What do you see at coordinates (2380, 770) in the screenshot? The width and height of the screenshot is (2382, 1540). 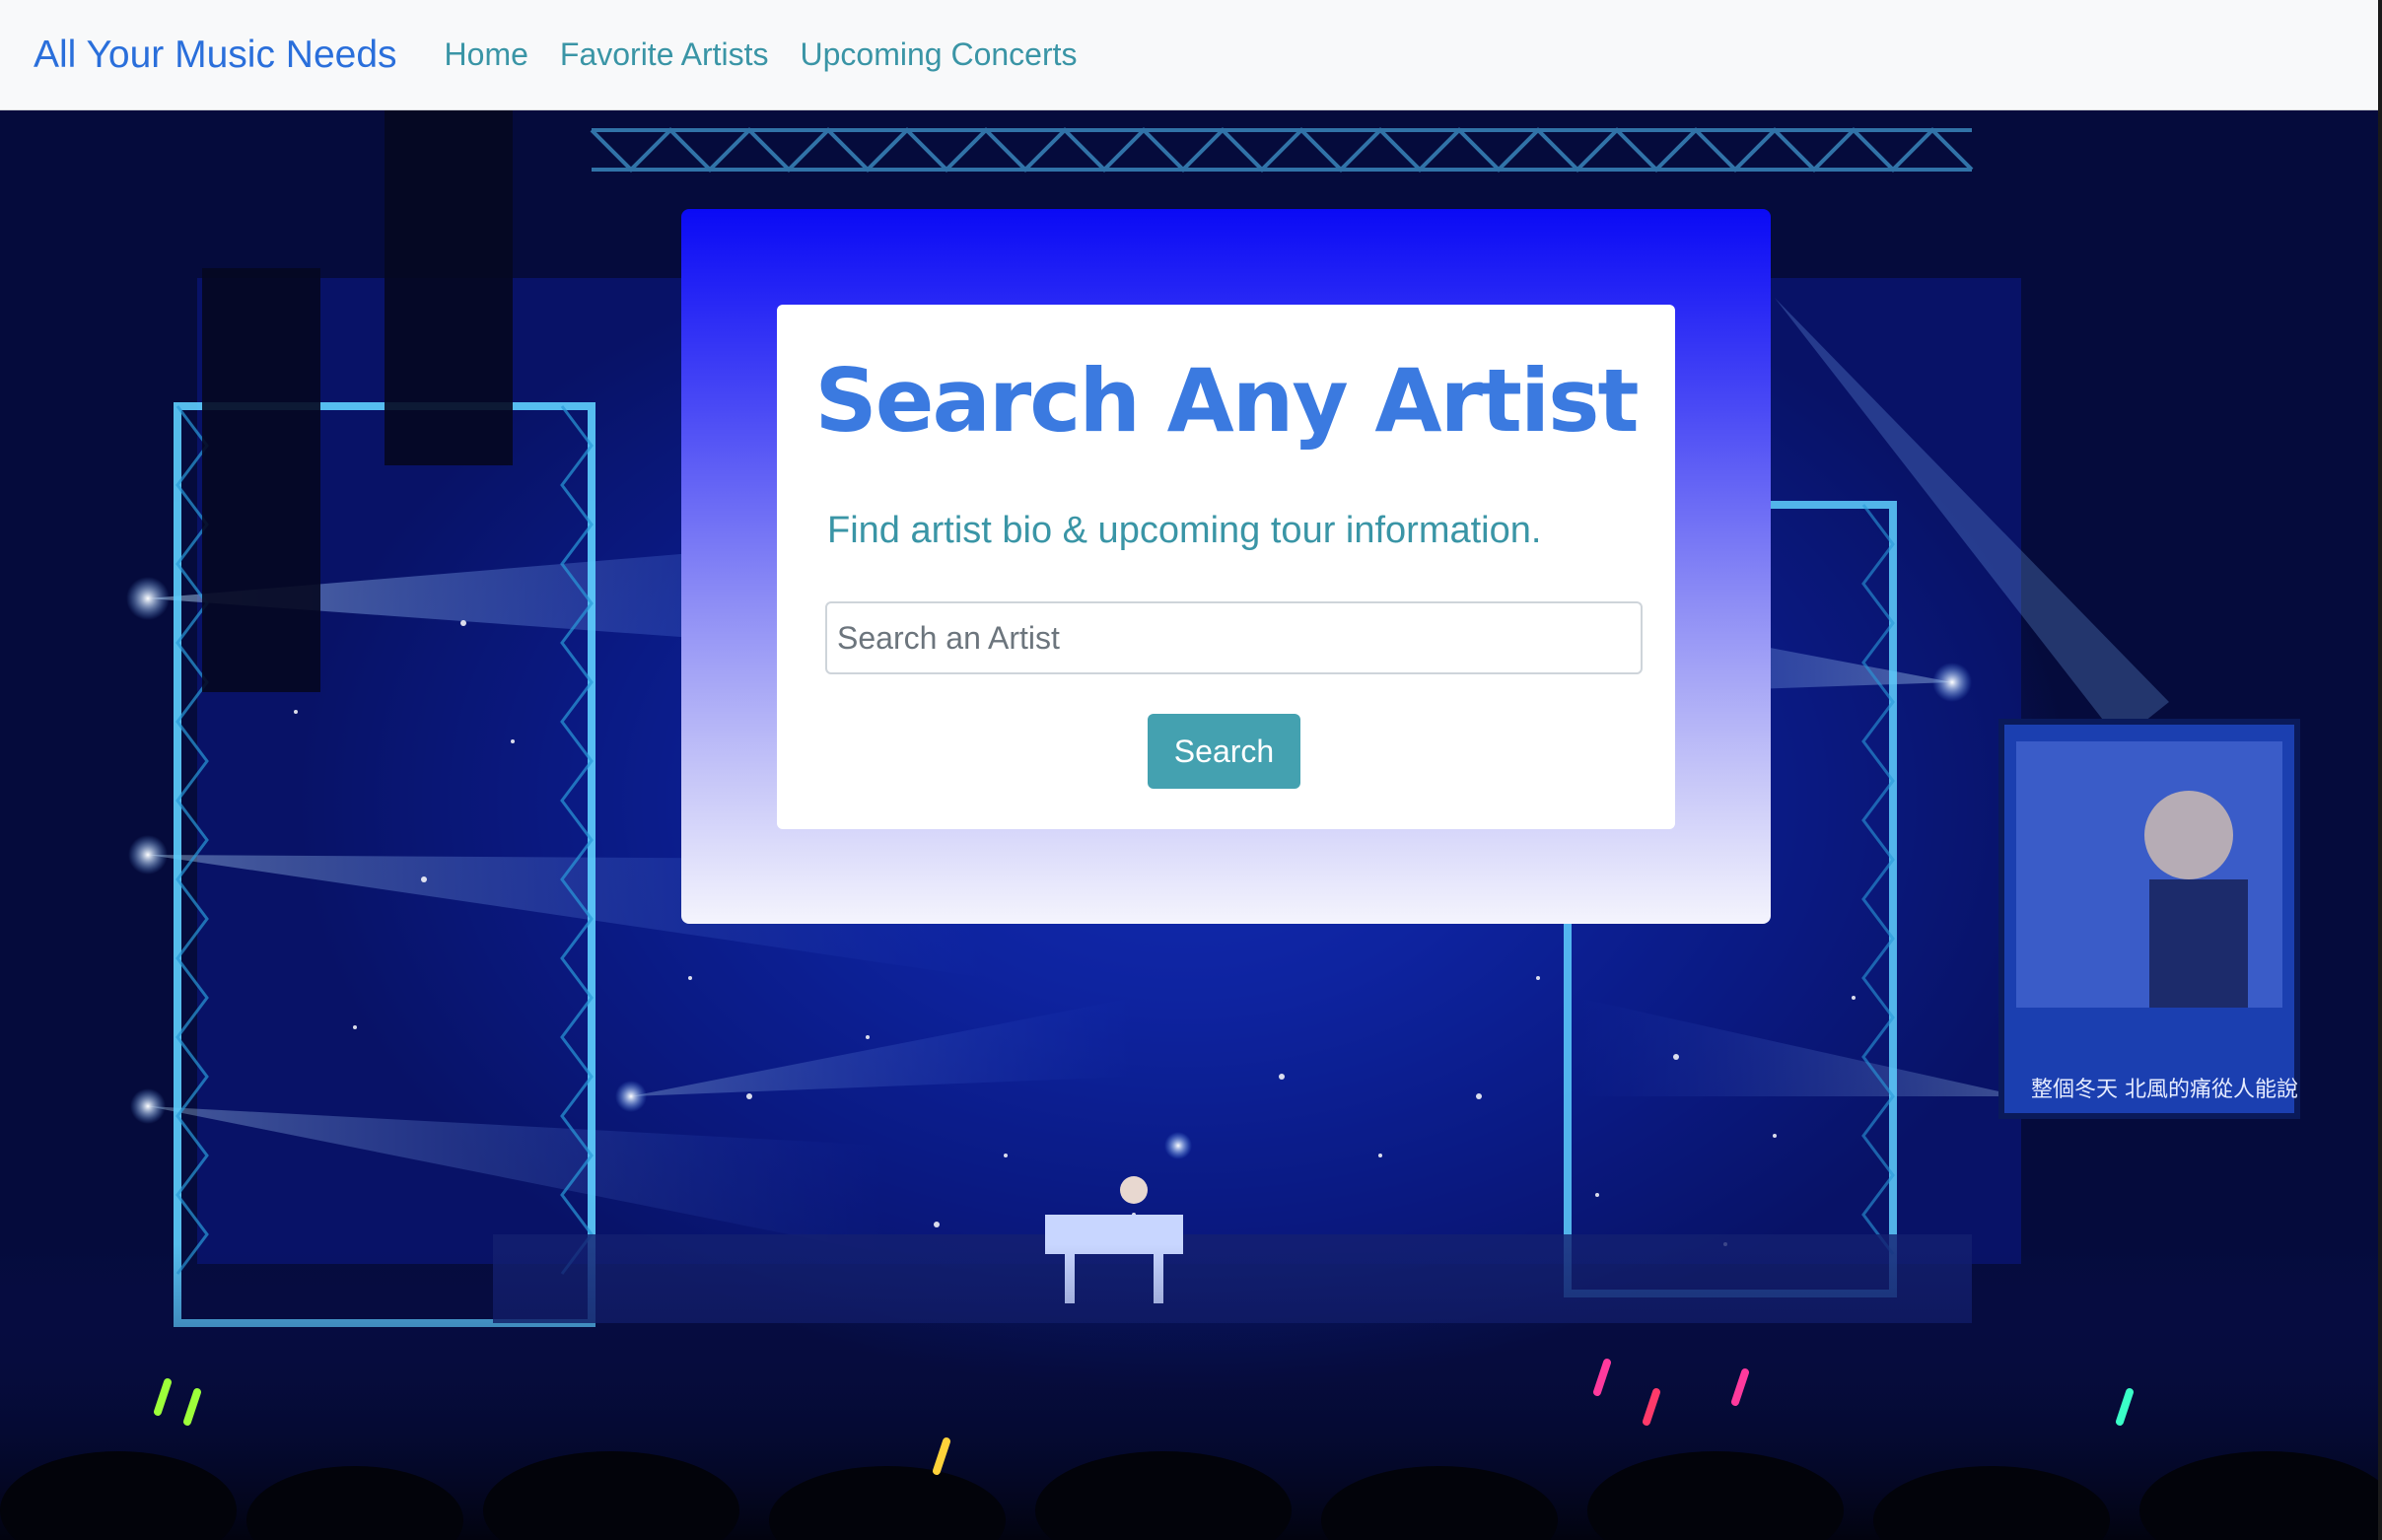 I see `window-edge` at bounding box center [2380, 770].